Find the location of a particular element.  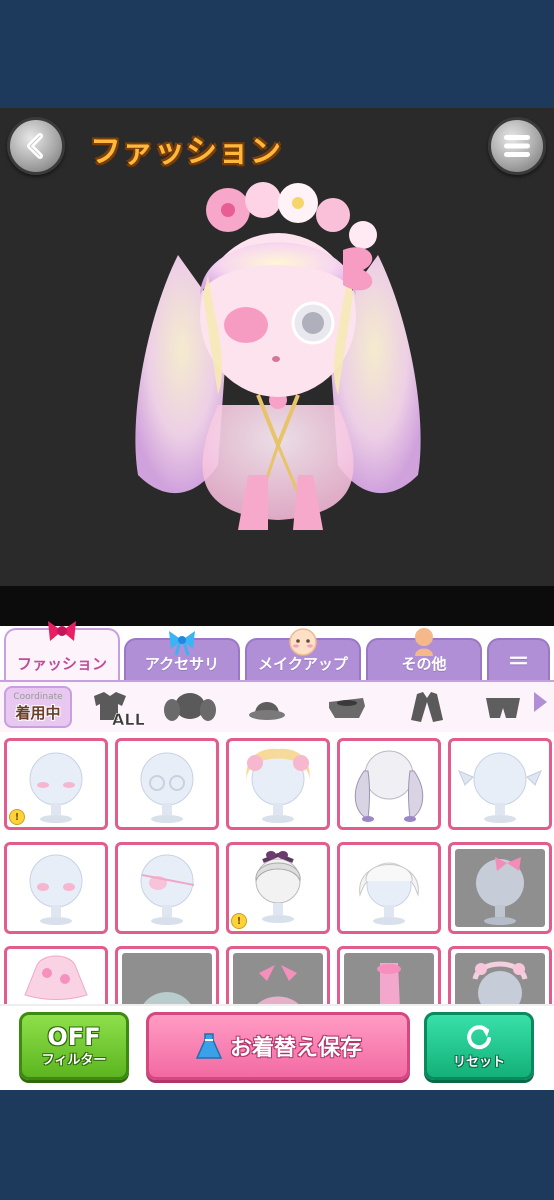

hair-icon is located at coordinates (190, 707).